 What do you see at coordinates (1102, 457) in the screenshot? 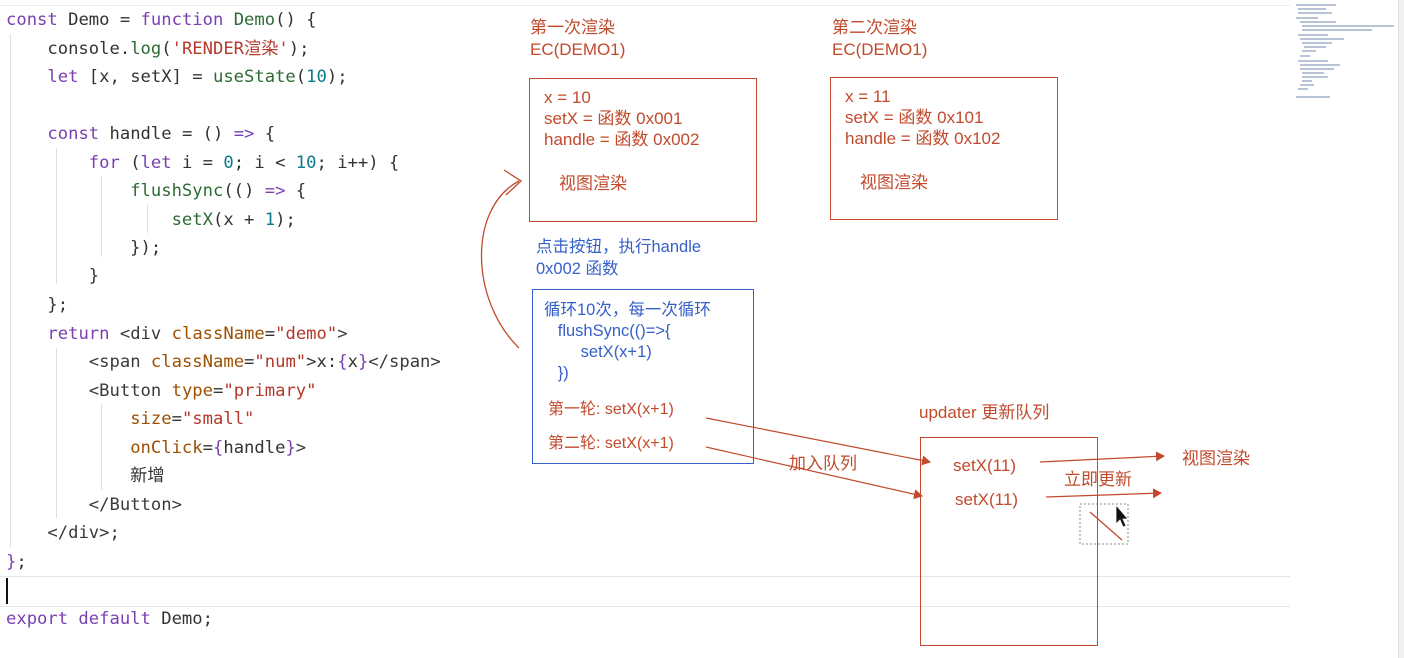
I see `render-arrow` at bounding box center [1102, 457].